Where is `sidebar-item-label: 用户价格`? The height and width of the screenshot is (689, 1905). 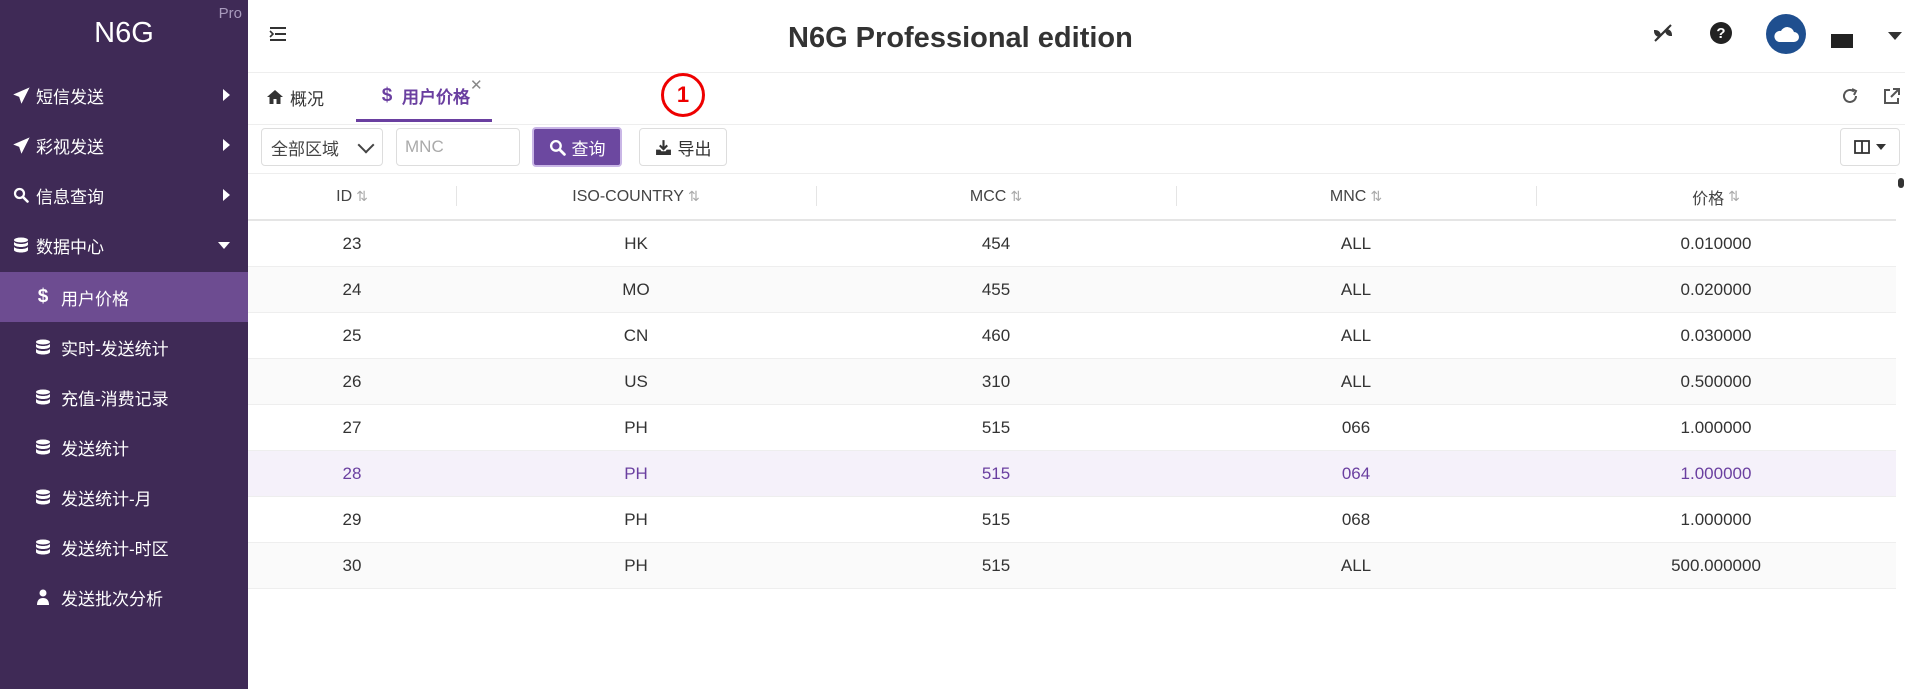
sidebar-item-label: 用户价格 is located at coordinates (95, 299).